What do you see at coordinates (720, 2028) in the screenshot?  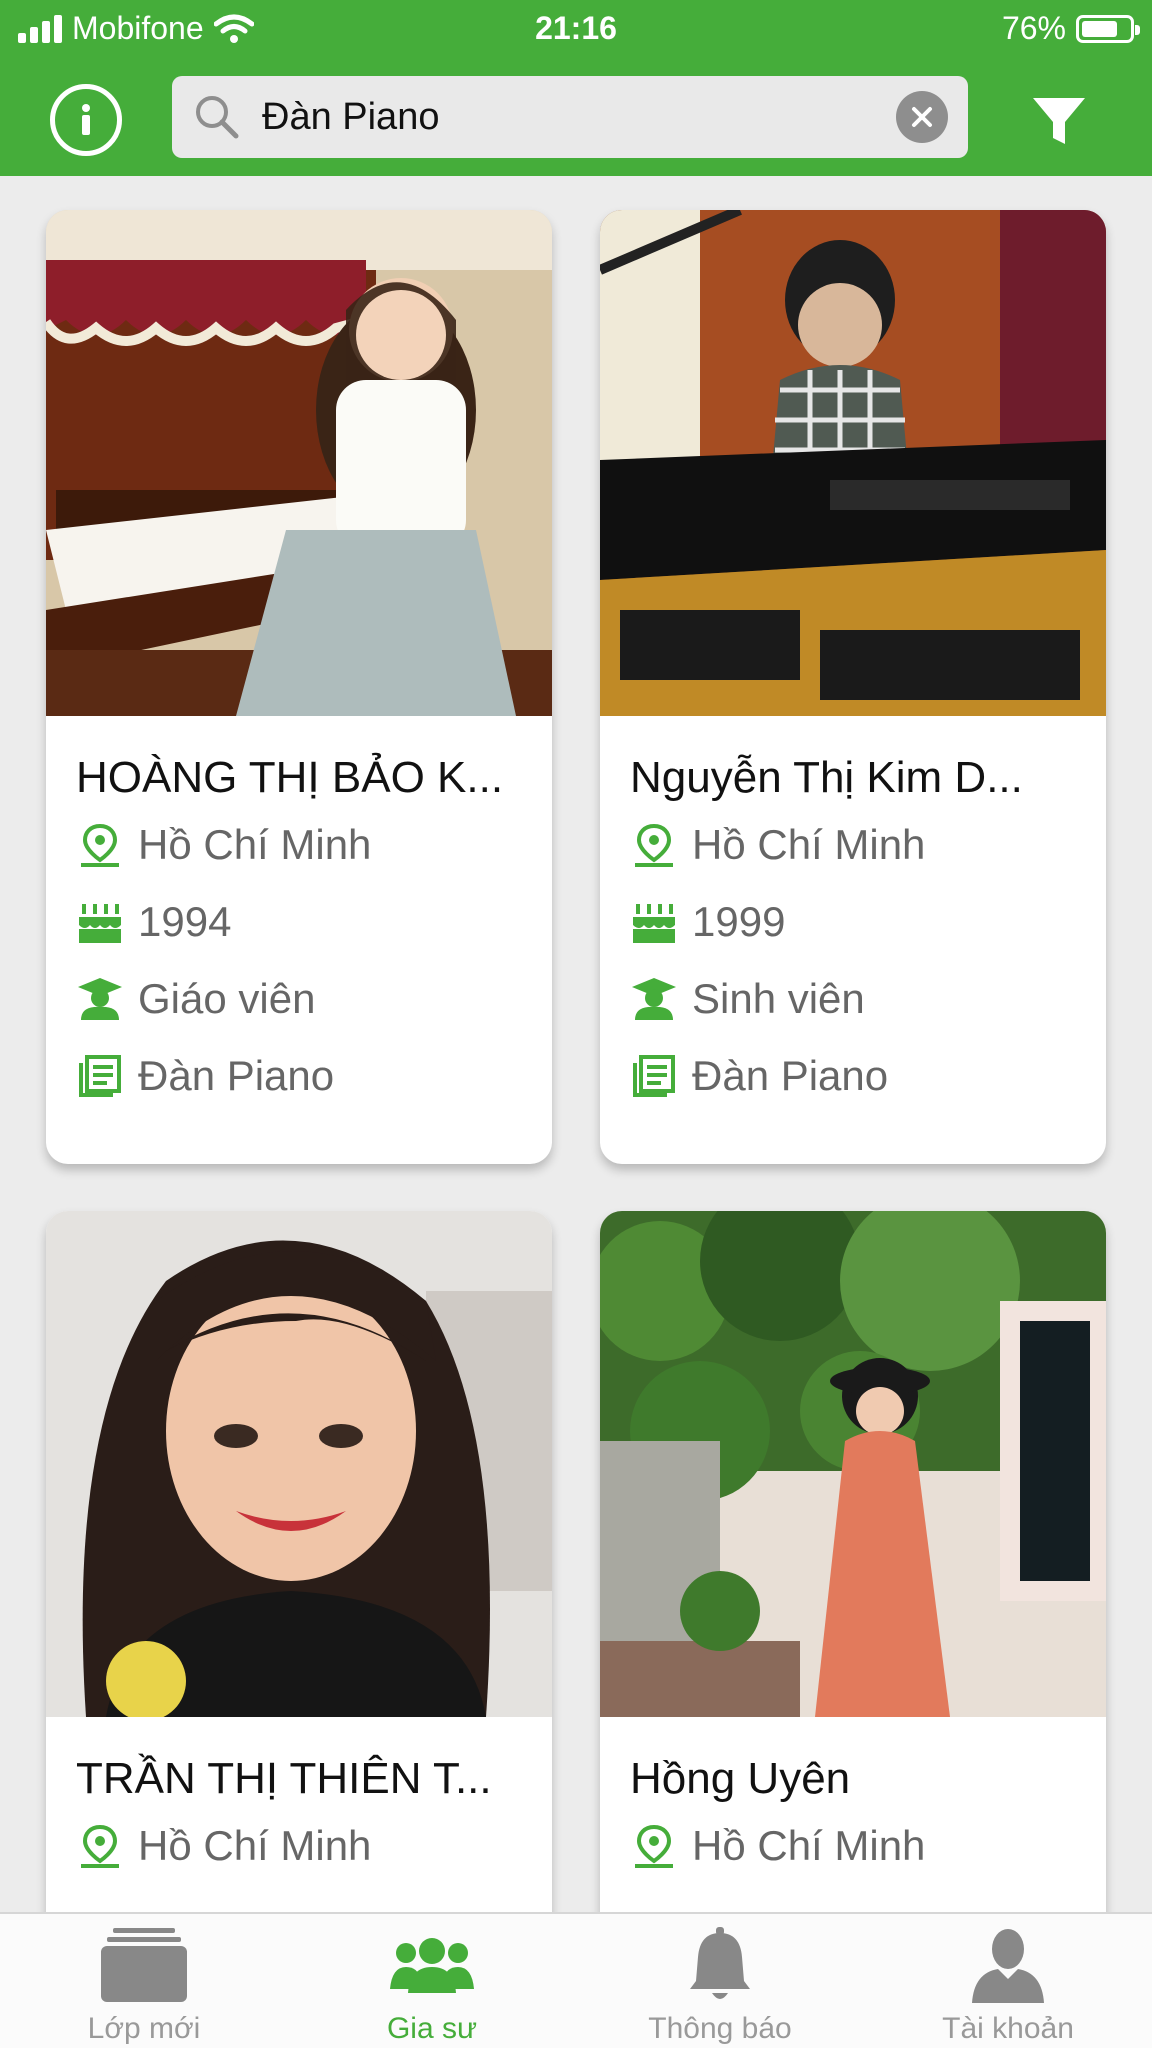 I see `tab-label: Thông báo` at bounding box center [720, 2028].